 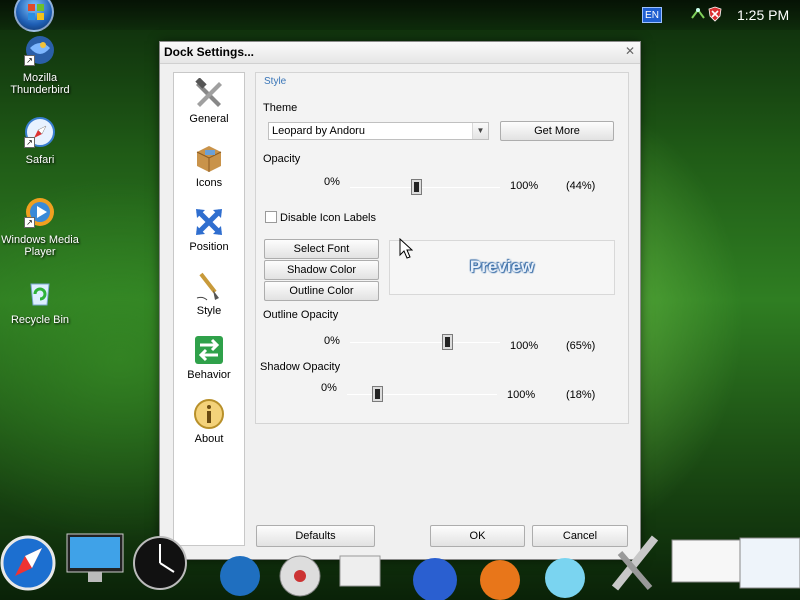 What do you see at coordinates (209, 439) in the screenshot?
I see `nav-label: About` at bounding box center [209, 439].